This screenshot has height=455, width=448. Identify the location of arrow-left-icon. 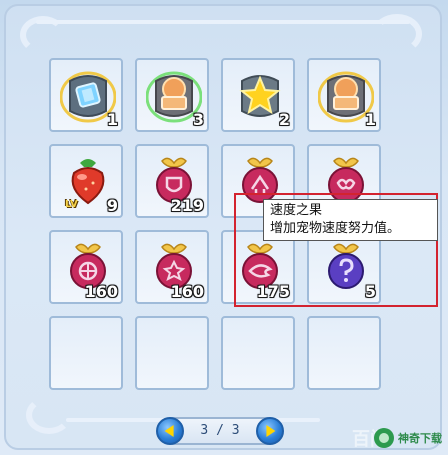
(169, 431).